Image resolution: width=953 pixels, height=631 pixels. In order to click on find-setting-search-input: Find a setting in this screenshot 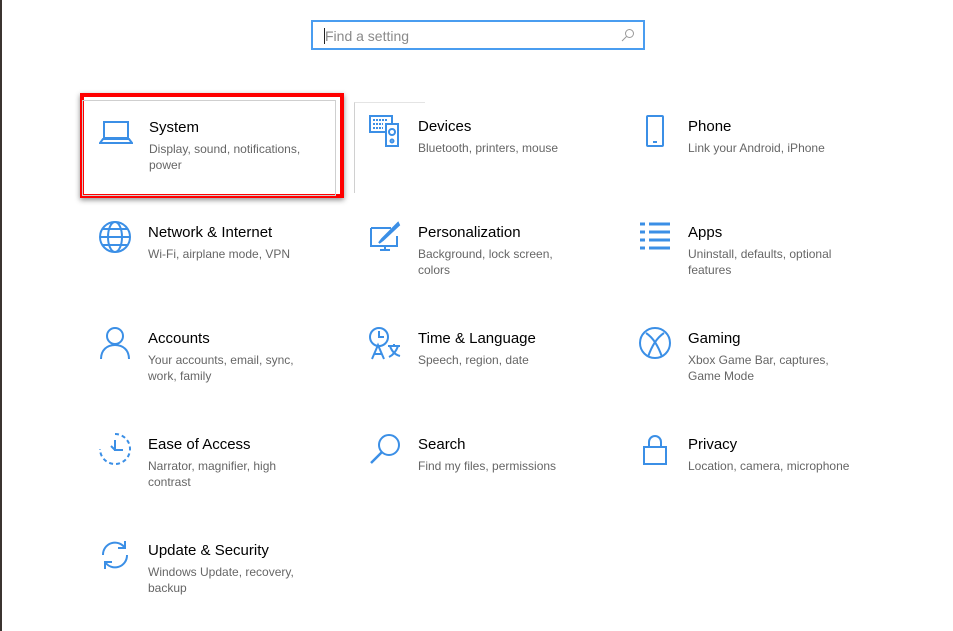, I will do `click(478, 35)`.